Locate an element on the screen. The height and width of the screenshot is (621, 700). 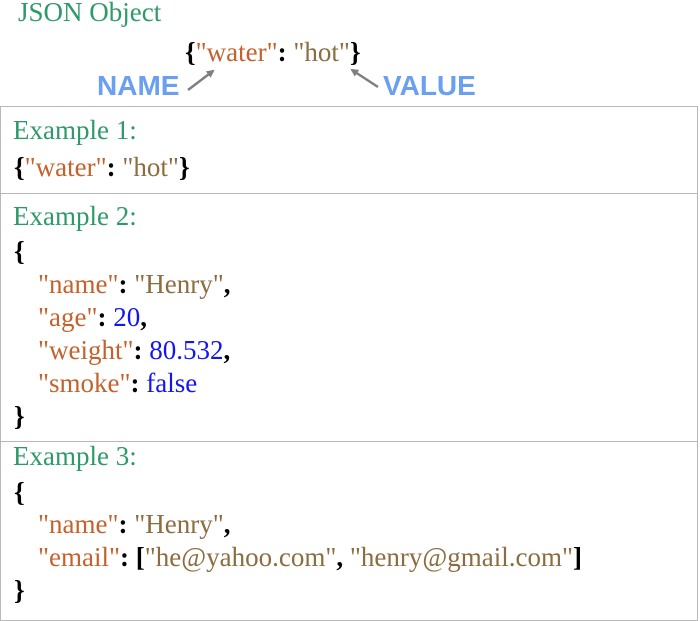
example-2-line-age: "age": 20, is located at coordinates (92, 317).